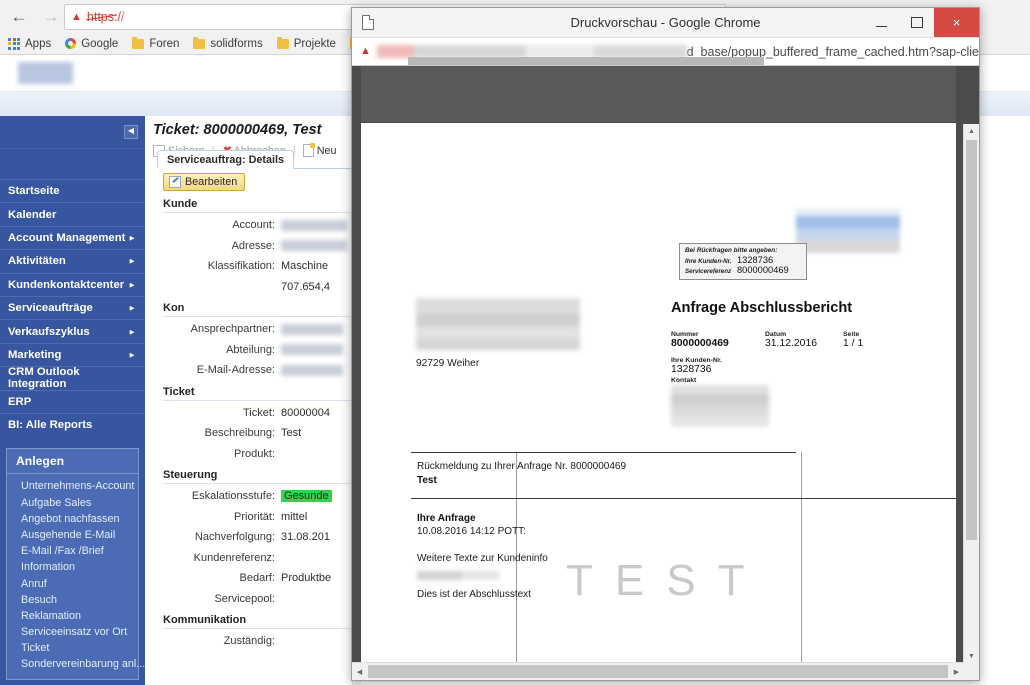 This screenshot has height=685, width=1030. Describe the element at coordinates (174, 308) in the screenshot. I see `group-title-kon: Kon` at that location.